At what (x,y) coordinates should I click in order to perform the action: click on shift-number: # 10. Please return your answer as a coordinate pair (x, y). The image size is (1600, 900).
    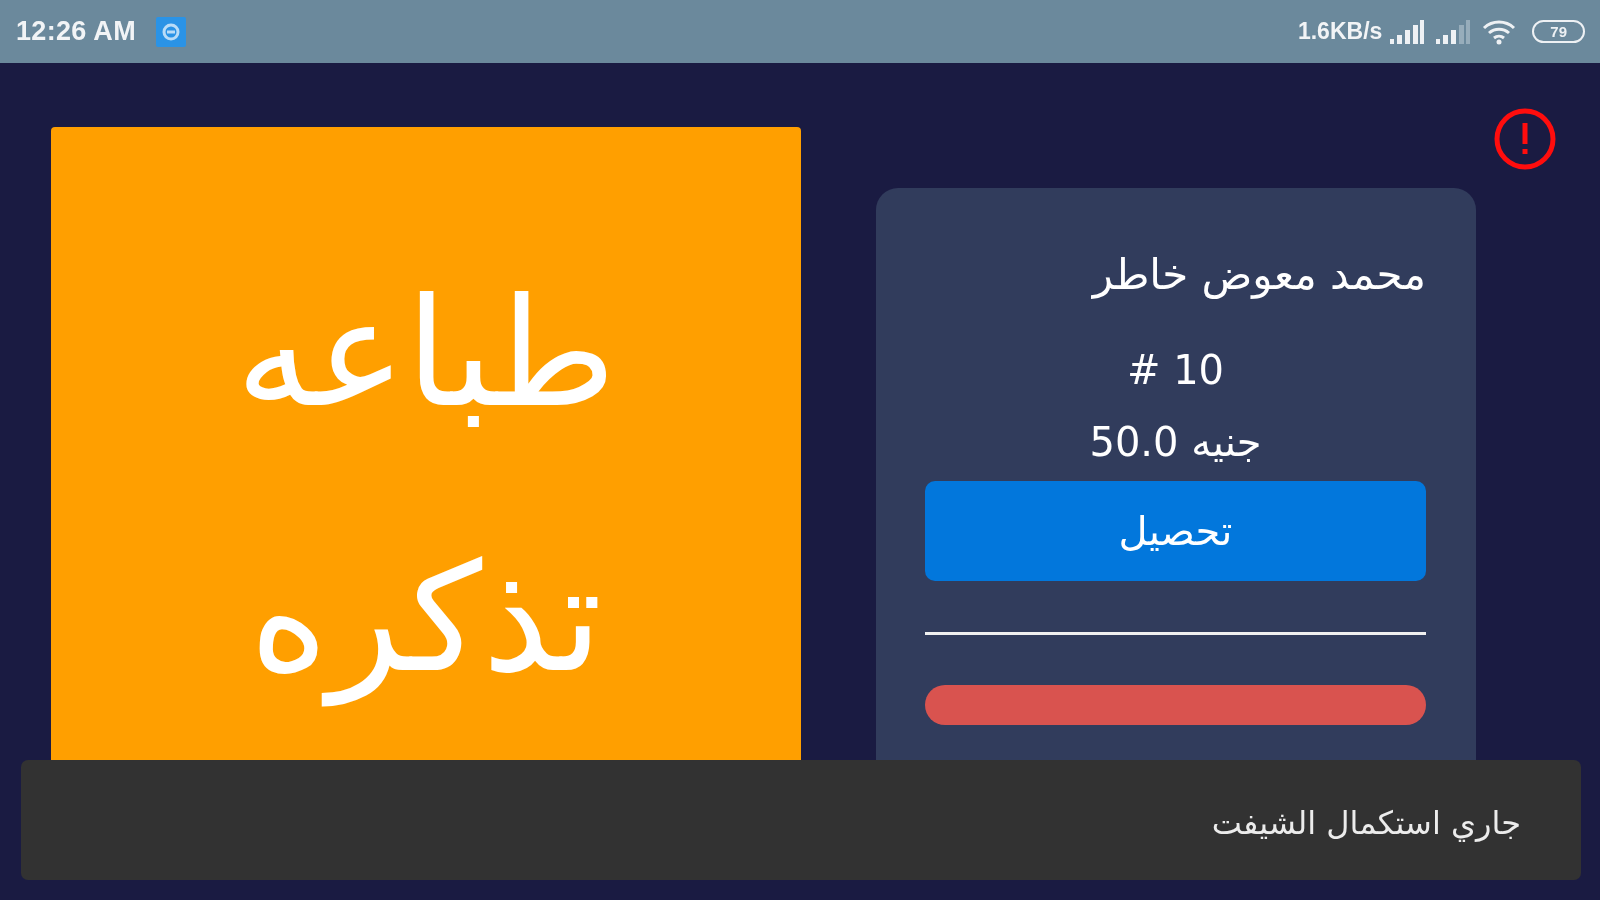
    Looking at the image, I should click on (1175, 370).